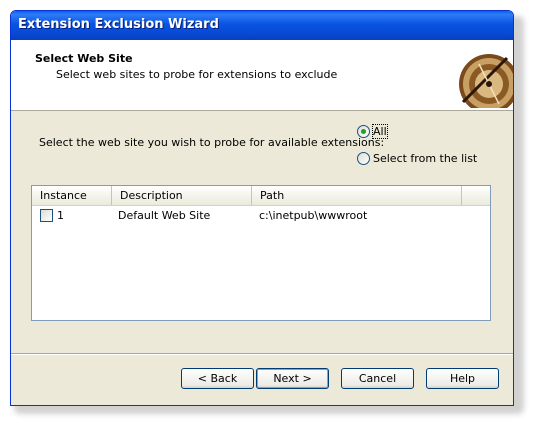 The width and height of the screenshot is (533, 423). I want to click on page-title: Select Web Site, so click(84, 58).